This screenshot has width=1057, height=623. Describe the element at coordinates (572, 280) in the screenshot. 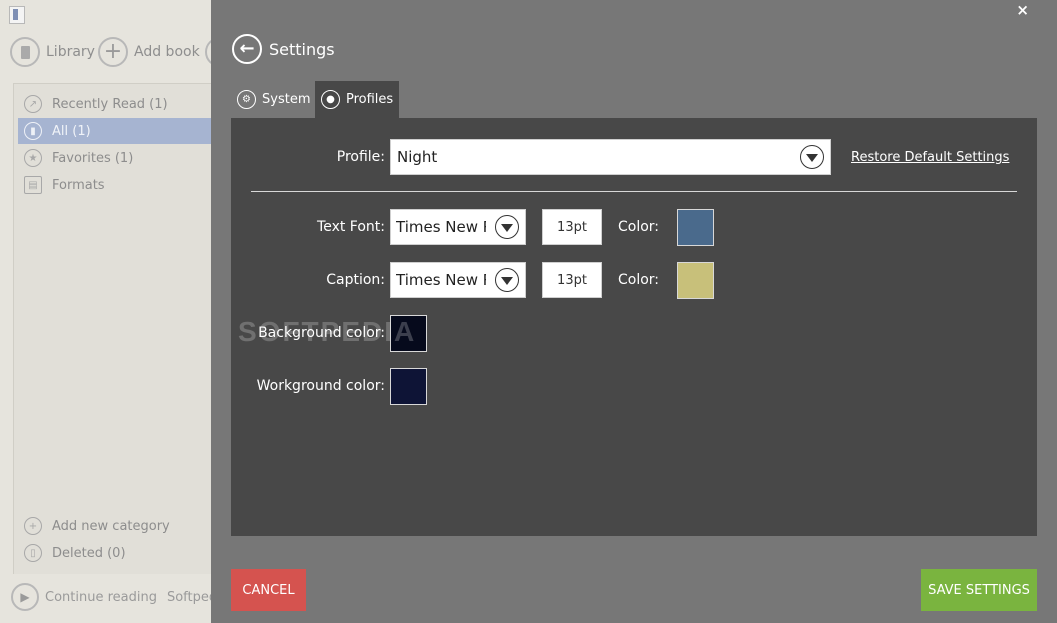

I see `caption-size-field: 13pt` at that location.